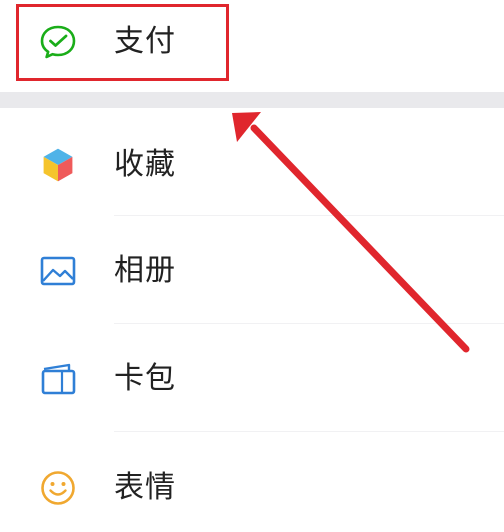  What do you see at coordinates (145, 270) in the screenshot?
I see `menu-item-label-album: 相册` at bounding box center [145, 270].